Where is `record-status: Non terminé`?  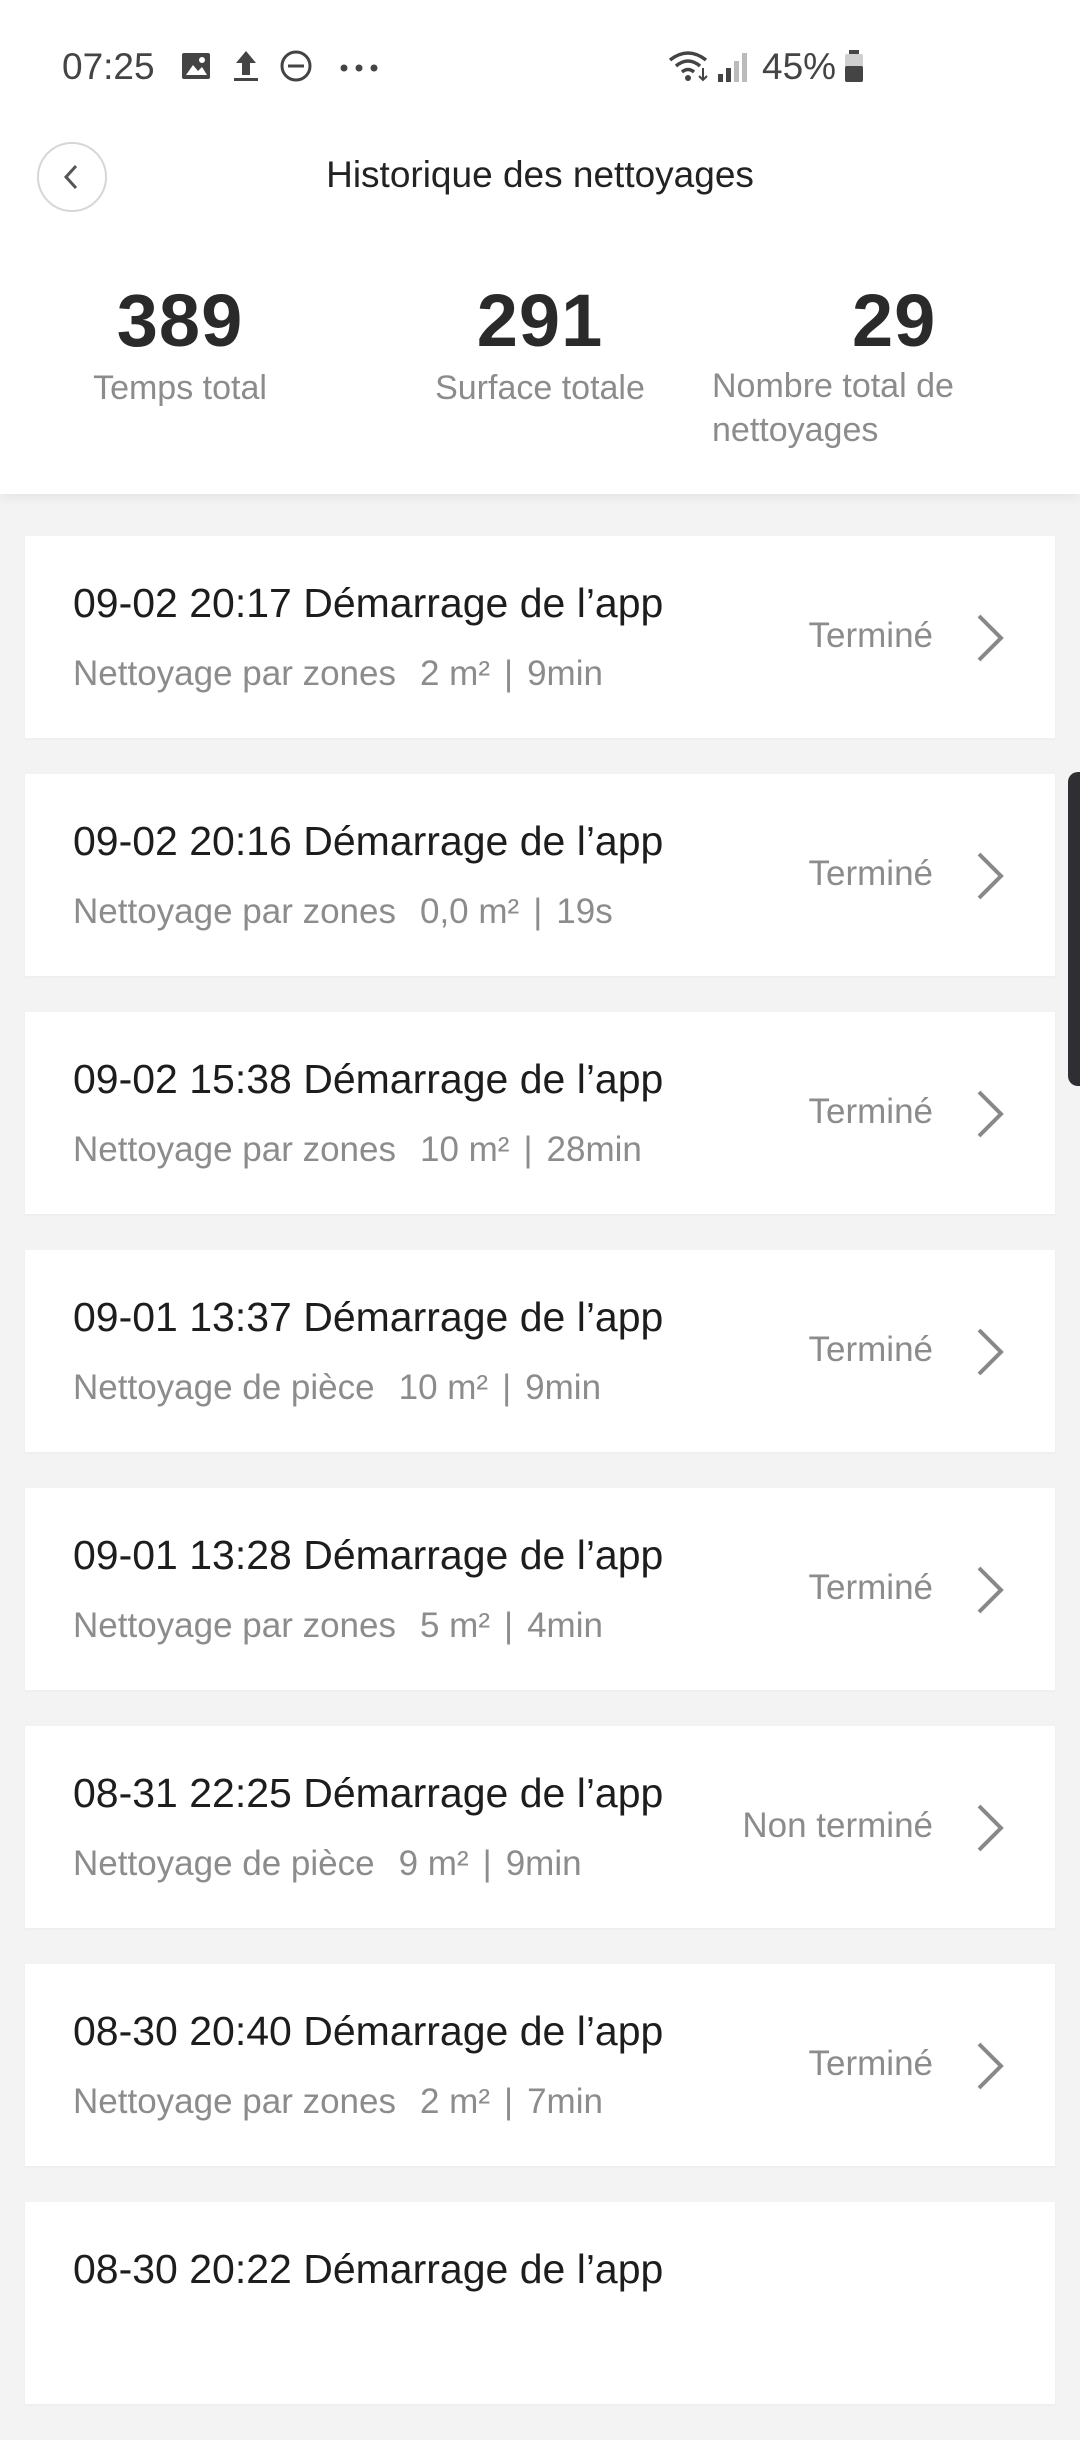 record-status: Non terminé is located at coordinates (837, 1825).